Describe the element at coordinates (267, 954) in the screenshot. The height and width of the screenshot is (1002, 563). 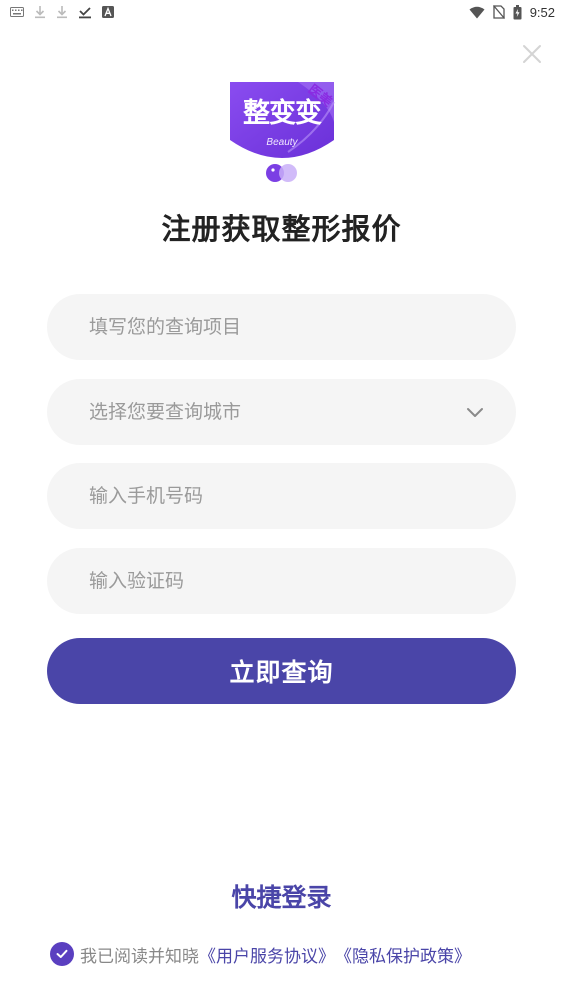
I see `user-agreement-link: 《用户服务协议》` at that location.